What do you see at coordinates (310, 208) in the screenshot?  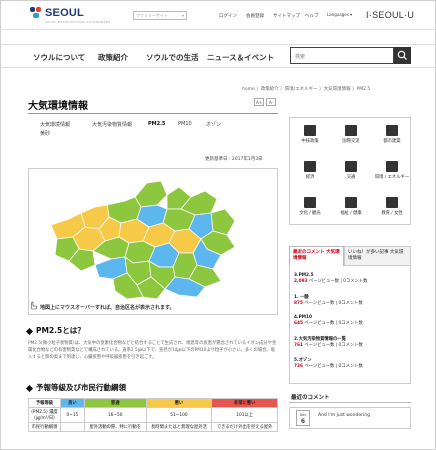 I see `category-culture-tourism: 文化 / 観光` at bounding box center [310, 208].